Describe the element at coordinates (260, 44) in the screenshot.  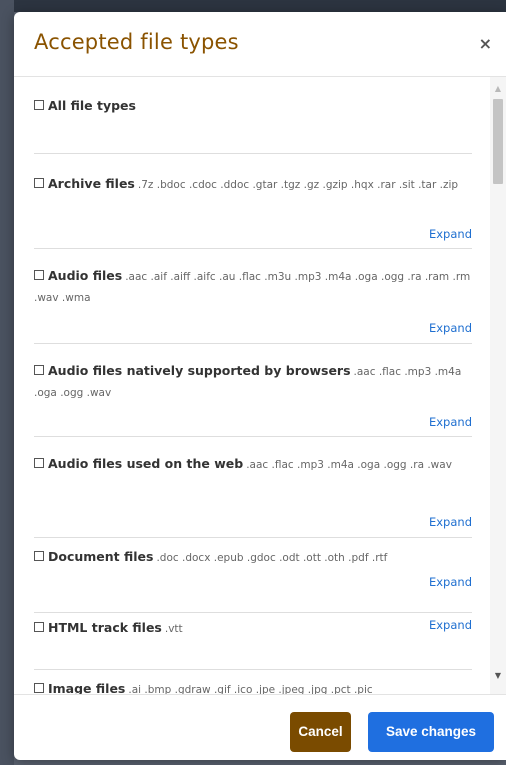
I see `dialog-header: Accepted file types ×` at that location.